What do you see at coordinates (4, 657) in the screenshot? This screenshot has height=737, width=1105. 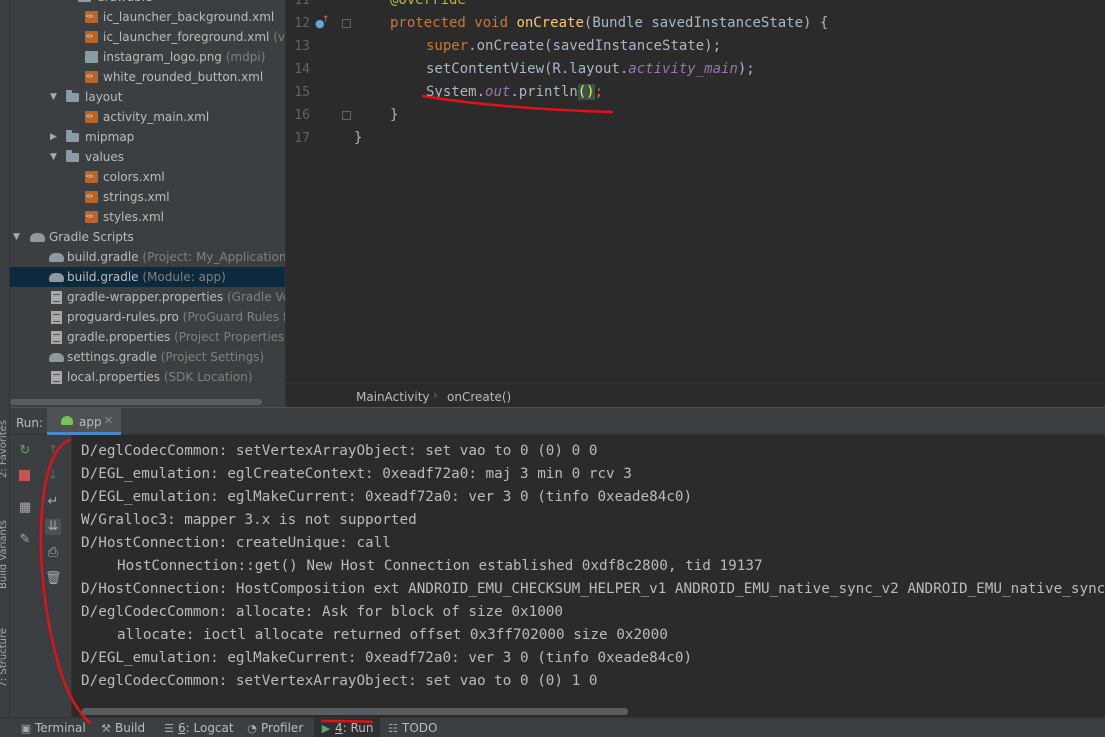 I see `structure-tool-tab: 7: Structure` at bounding box center [4, 657].